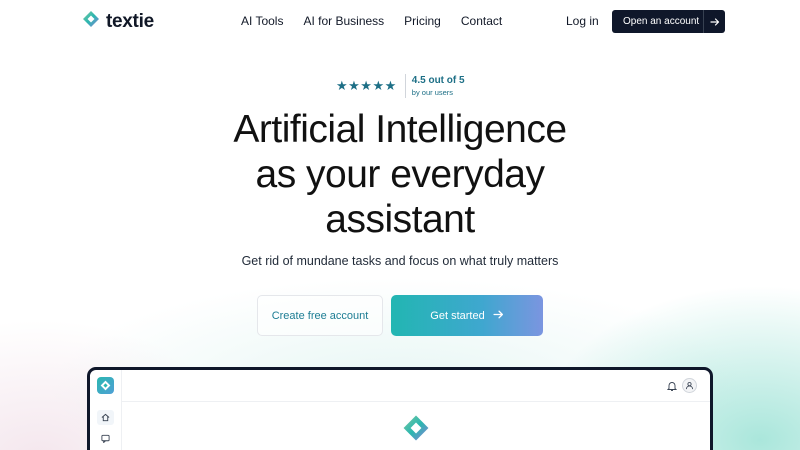  I want to click on nav-link-ai-tools: AI Tools, so click(262, 21).